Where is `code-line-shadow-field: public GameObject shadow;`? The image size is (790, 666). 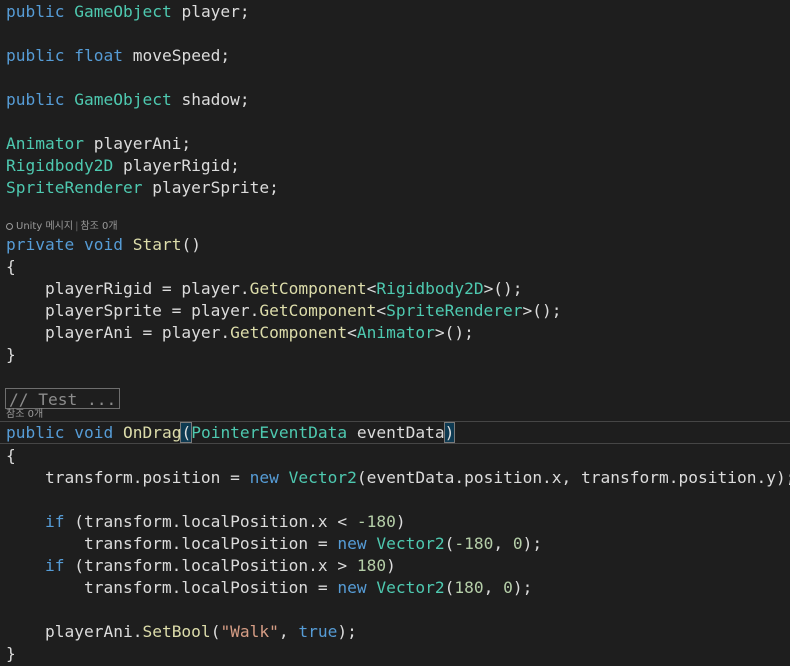 code-line-shadow-field: public GameObject shadow; is located at coordinates (128, 100).